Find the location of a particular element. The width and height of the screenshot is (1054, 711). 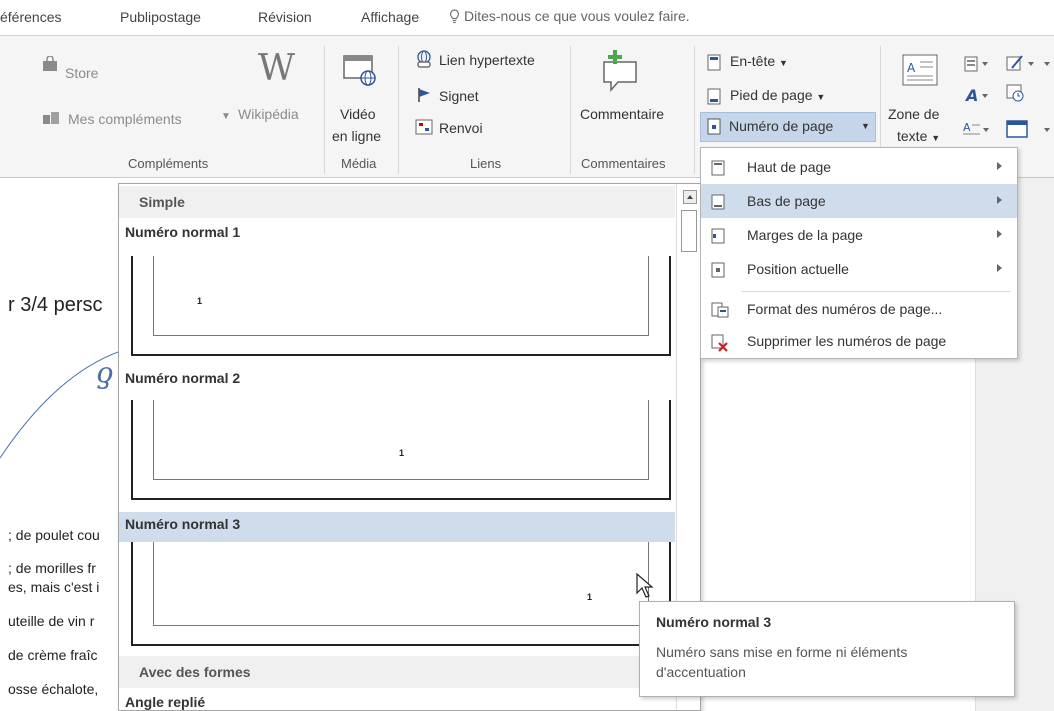

tell-me-box: Dites-nous ce que vous voulez faire. is located at coordinates (569, 17).